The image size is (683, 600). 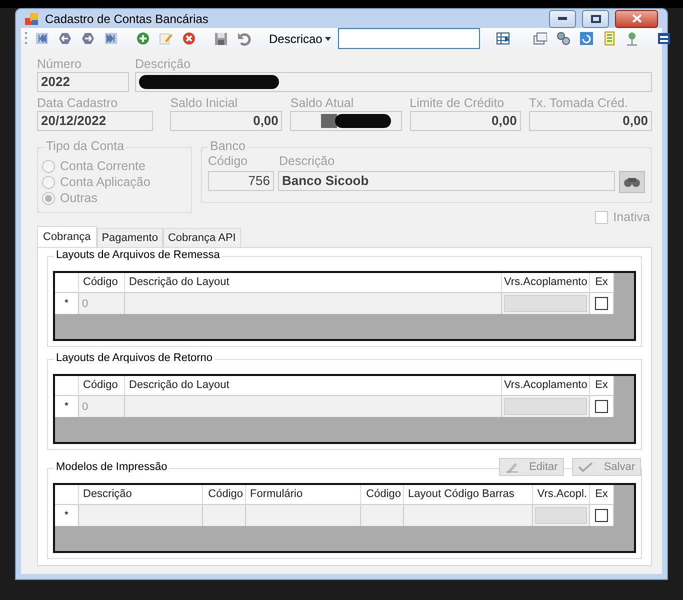 I want to click on app-icon, so click(x=32, y=19).